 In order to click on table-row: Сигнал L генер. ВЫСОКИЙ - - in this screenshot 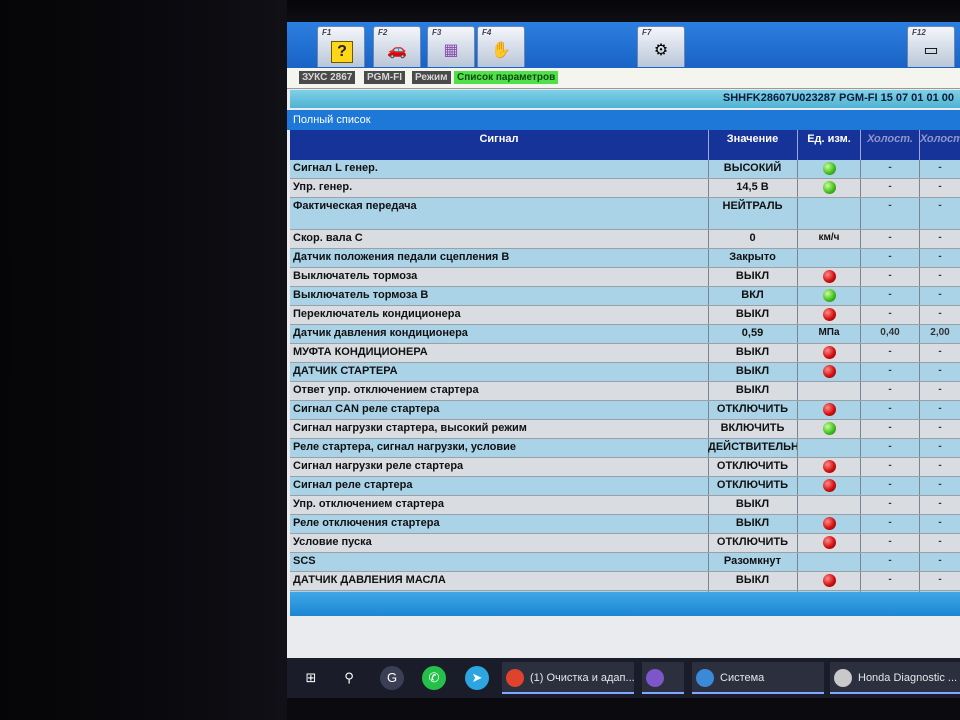, I will do `click(625, 169)`.